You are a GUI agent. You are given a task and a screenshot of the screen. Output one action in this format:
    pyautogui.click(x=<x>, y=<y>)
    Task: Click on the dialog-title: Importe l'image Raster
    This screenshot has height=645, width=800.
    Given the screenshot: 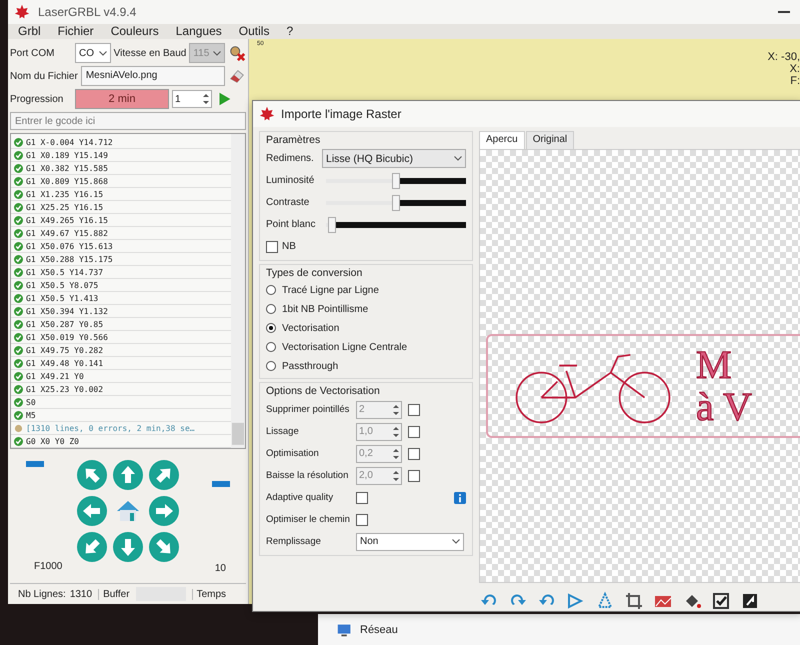 What is the action you would take?
    pyautogui.click(x=341, y=114)
    